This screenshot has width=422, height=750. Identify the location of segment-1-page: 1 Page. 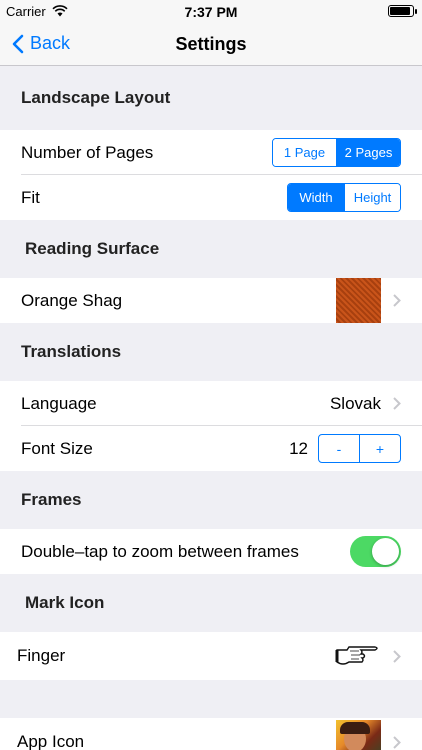
(304, 152).